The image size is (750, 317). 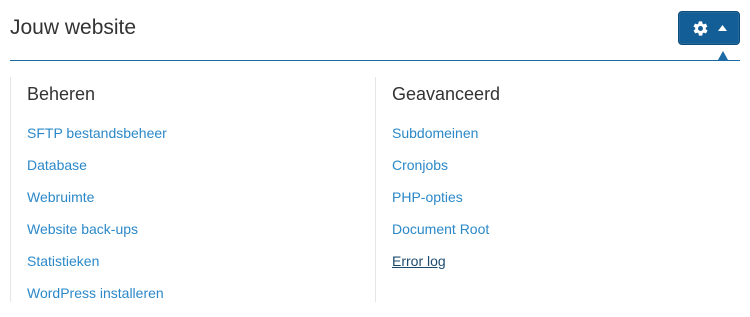 What do you see at coordinates (722, 28) in the screenshot?
I see `caret-up-icon` at bounding box center [722, 28].